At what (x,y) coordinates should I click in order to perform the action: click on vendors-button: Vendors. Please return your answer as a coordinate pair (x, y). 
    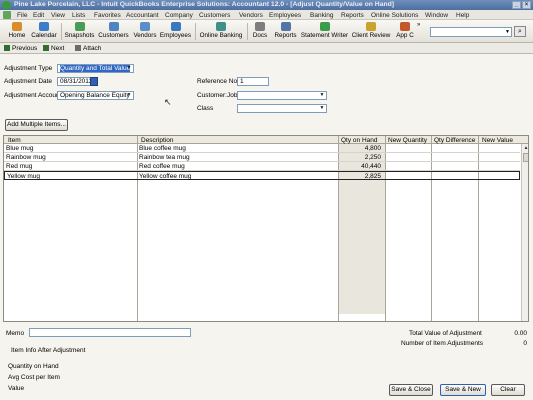
    Looking at the image, I should click on (145, 31).